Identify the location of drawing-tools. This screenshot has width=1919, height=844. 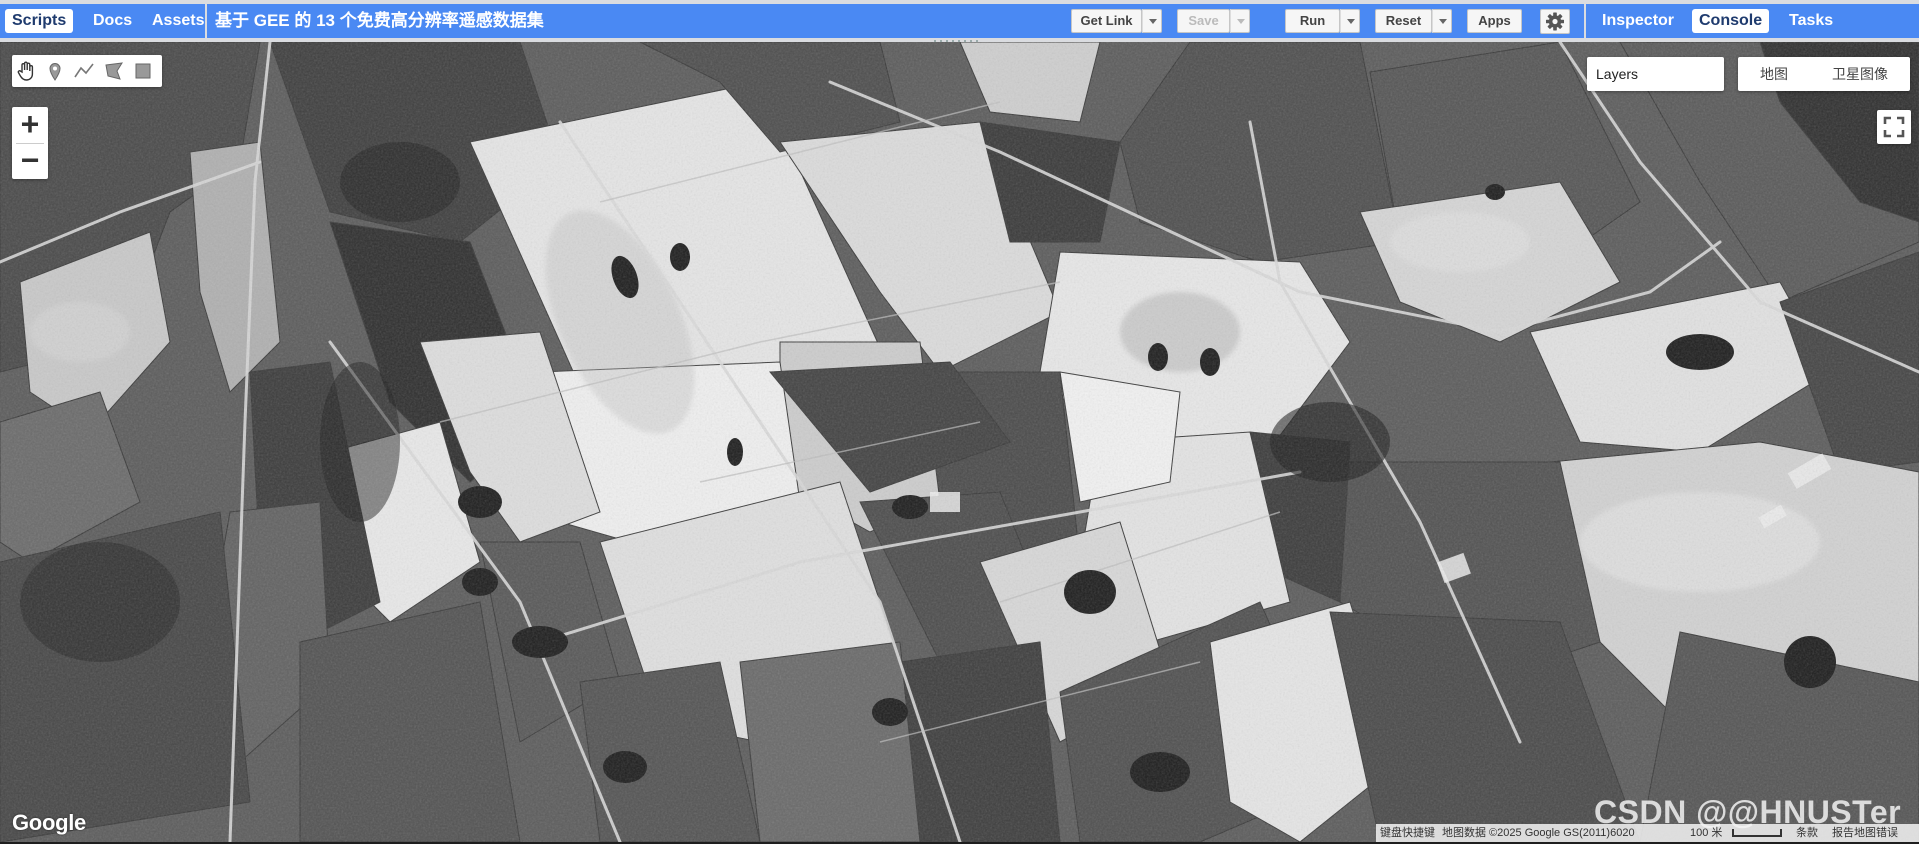
(87, 71).